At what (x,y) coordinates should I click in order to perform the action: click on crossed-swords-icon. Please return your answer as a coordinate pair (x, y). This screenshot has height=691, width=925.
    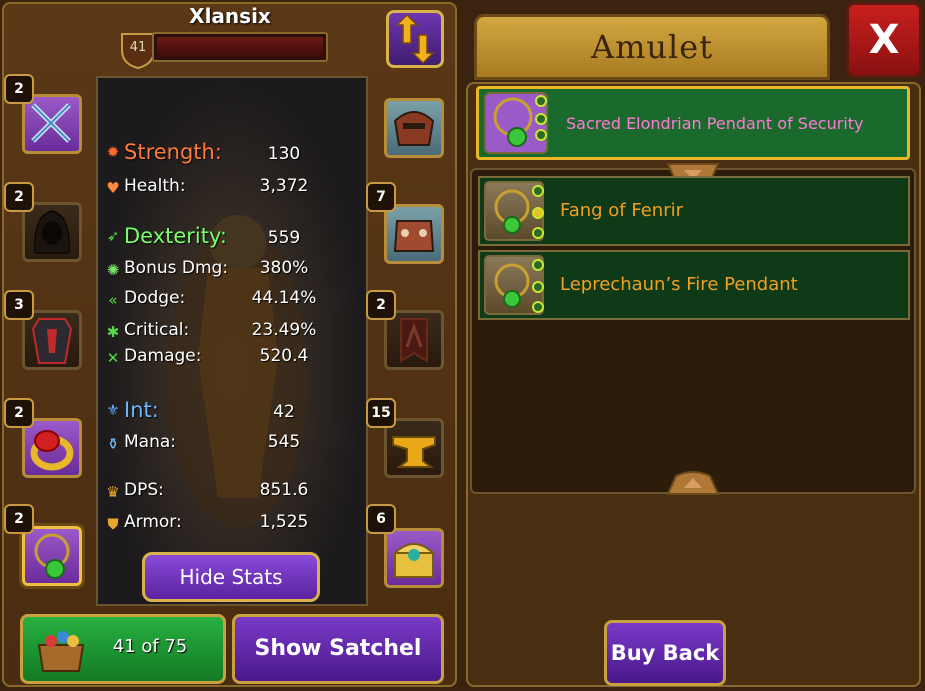
    Looking at the image, I should click on (51, 123).